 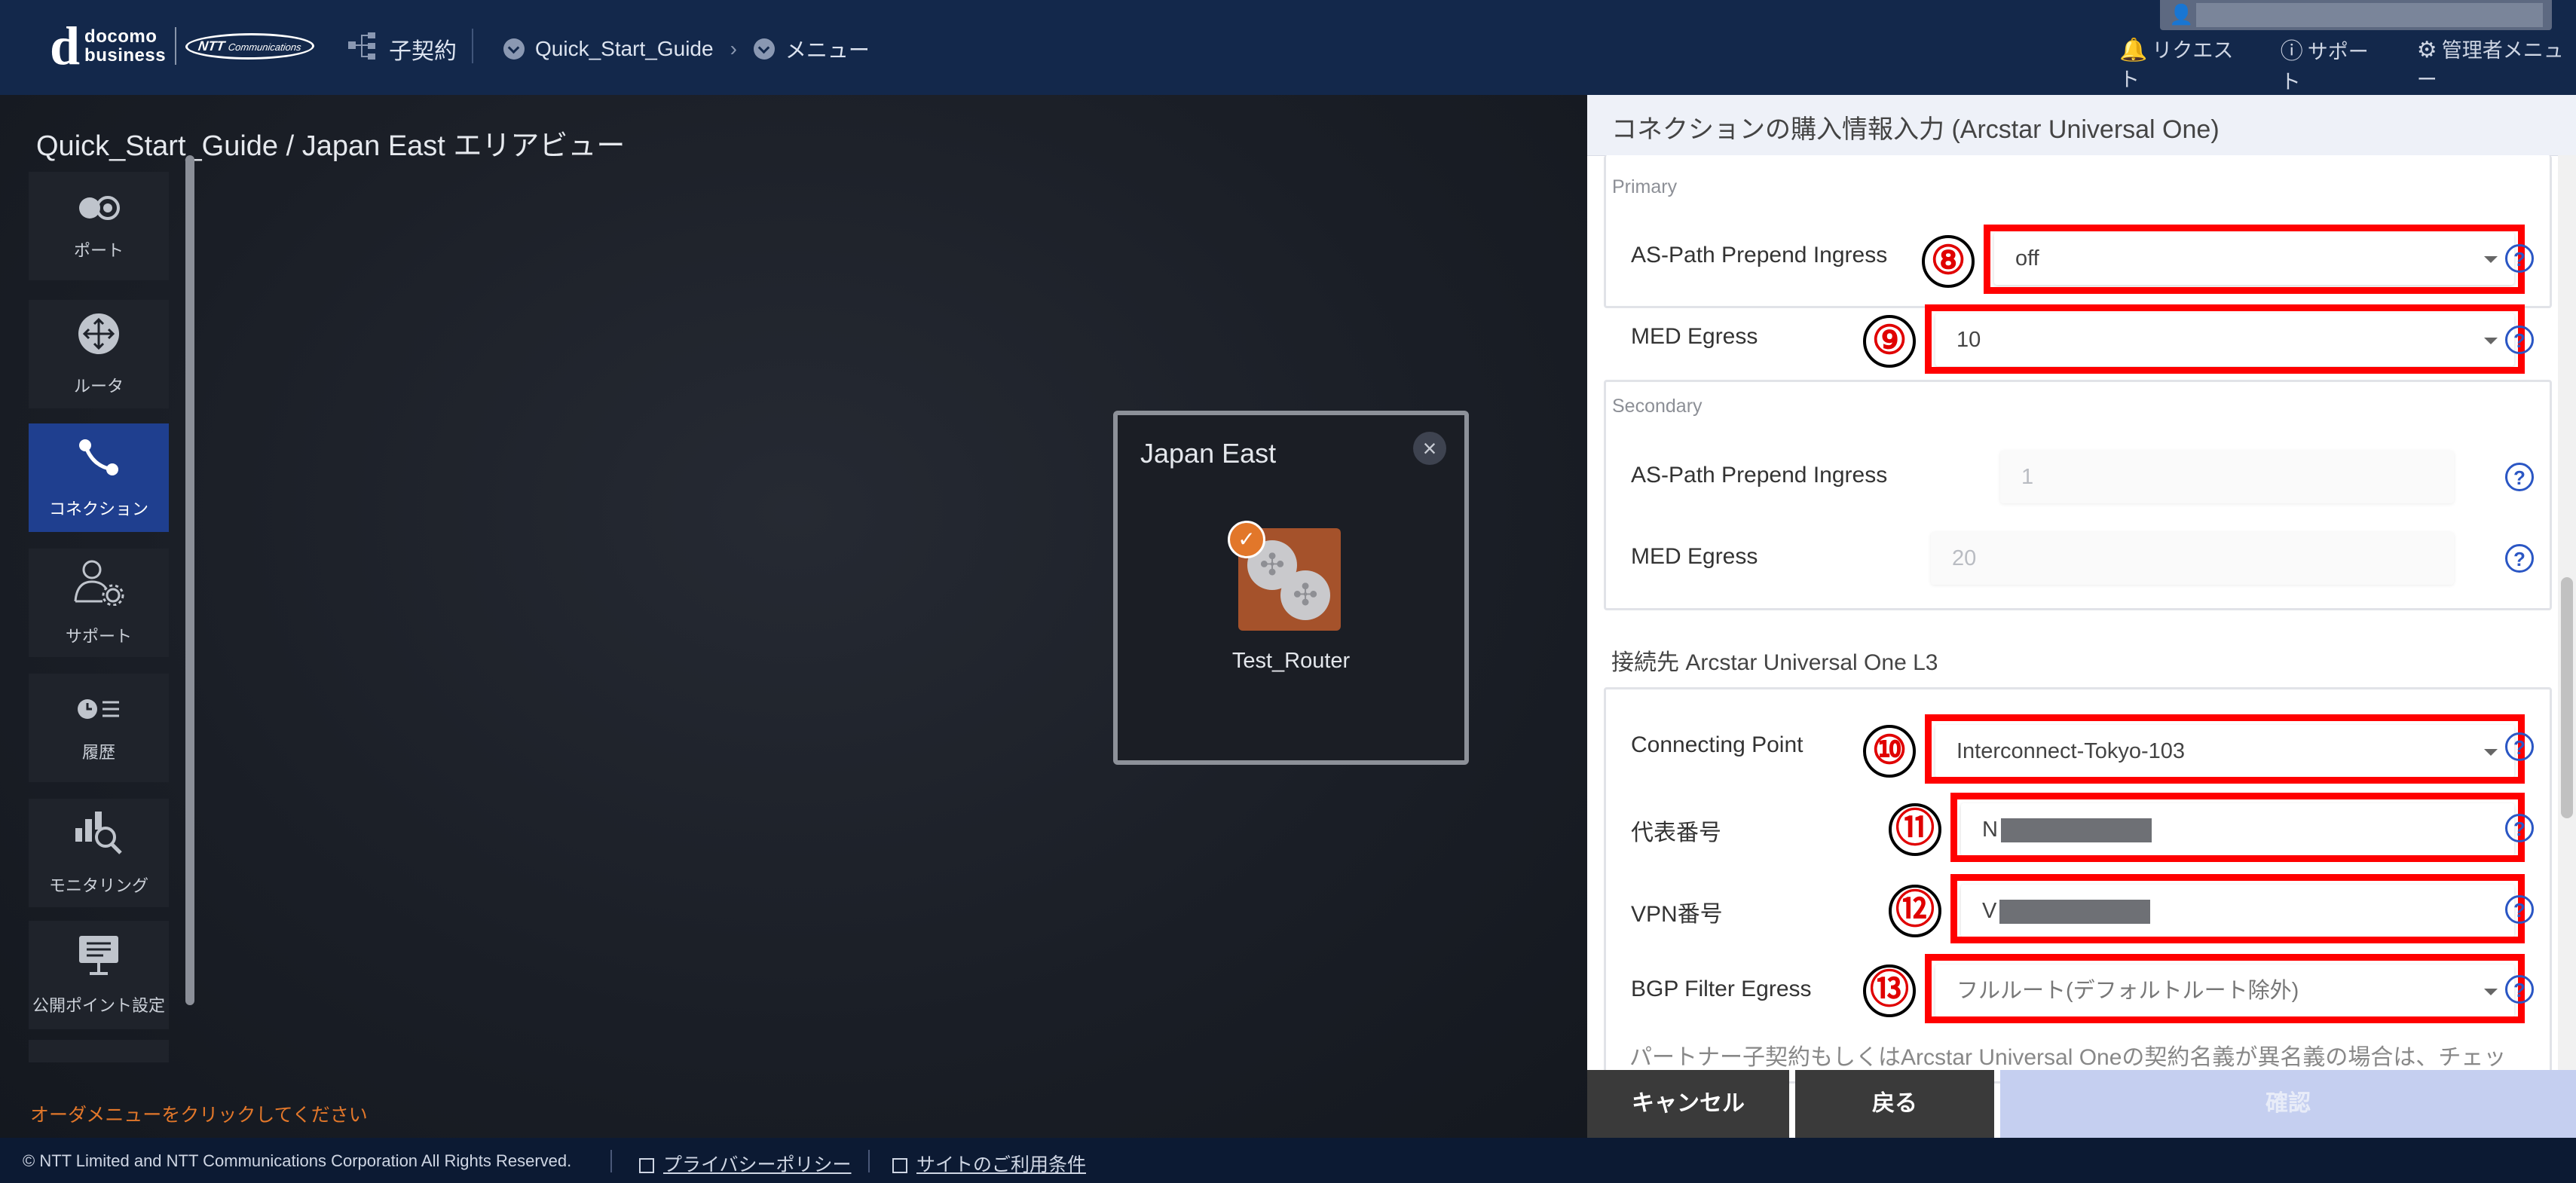 What do you see at coordinates (869, 1161) in the screenshot?
I see `footer-divider` at bounding box center [869, 1161].